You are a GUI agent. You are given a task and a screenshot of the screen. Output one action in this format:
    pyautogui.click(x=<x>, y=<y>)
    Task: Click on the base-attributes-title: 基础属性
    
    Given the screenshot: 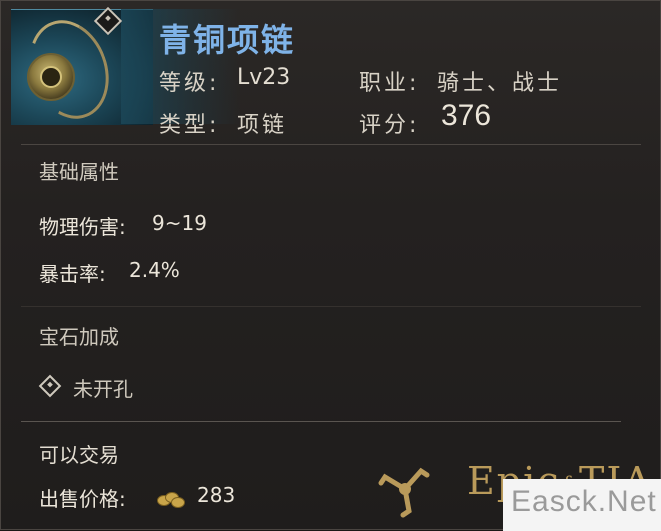 What is the action you would take?
    pyautogui.click(x=79, y=172)
    